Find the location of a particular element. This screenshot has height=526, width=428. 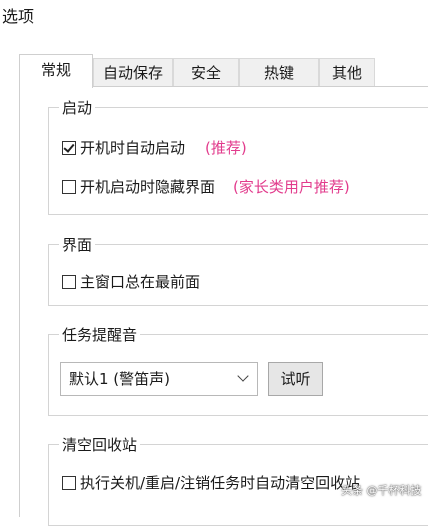

auto-start-option: 开机时自动启动 (推荐) is located at coordinates (154, 147).